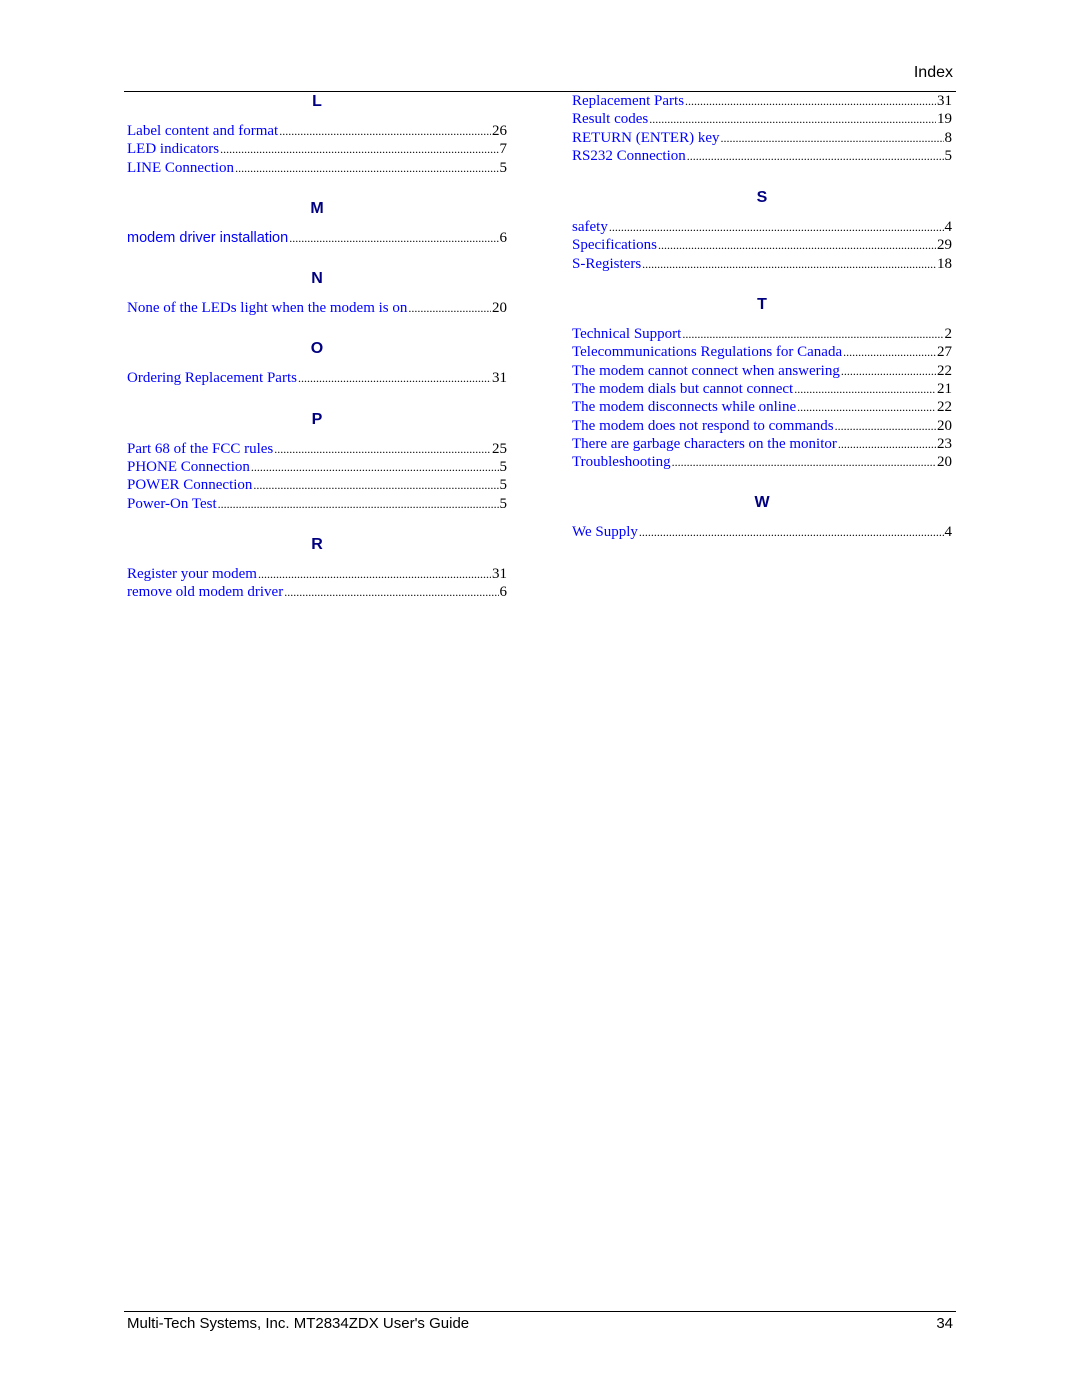 The height and width of the screenshot is (1397, 1080). What do you see at coordinates (503, 592) in the screenshot?
I see `entry-page: 6` at bounding box center [503, 592].